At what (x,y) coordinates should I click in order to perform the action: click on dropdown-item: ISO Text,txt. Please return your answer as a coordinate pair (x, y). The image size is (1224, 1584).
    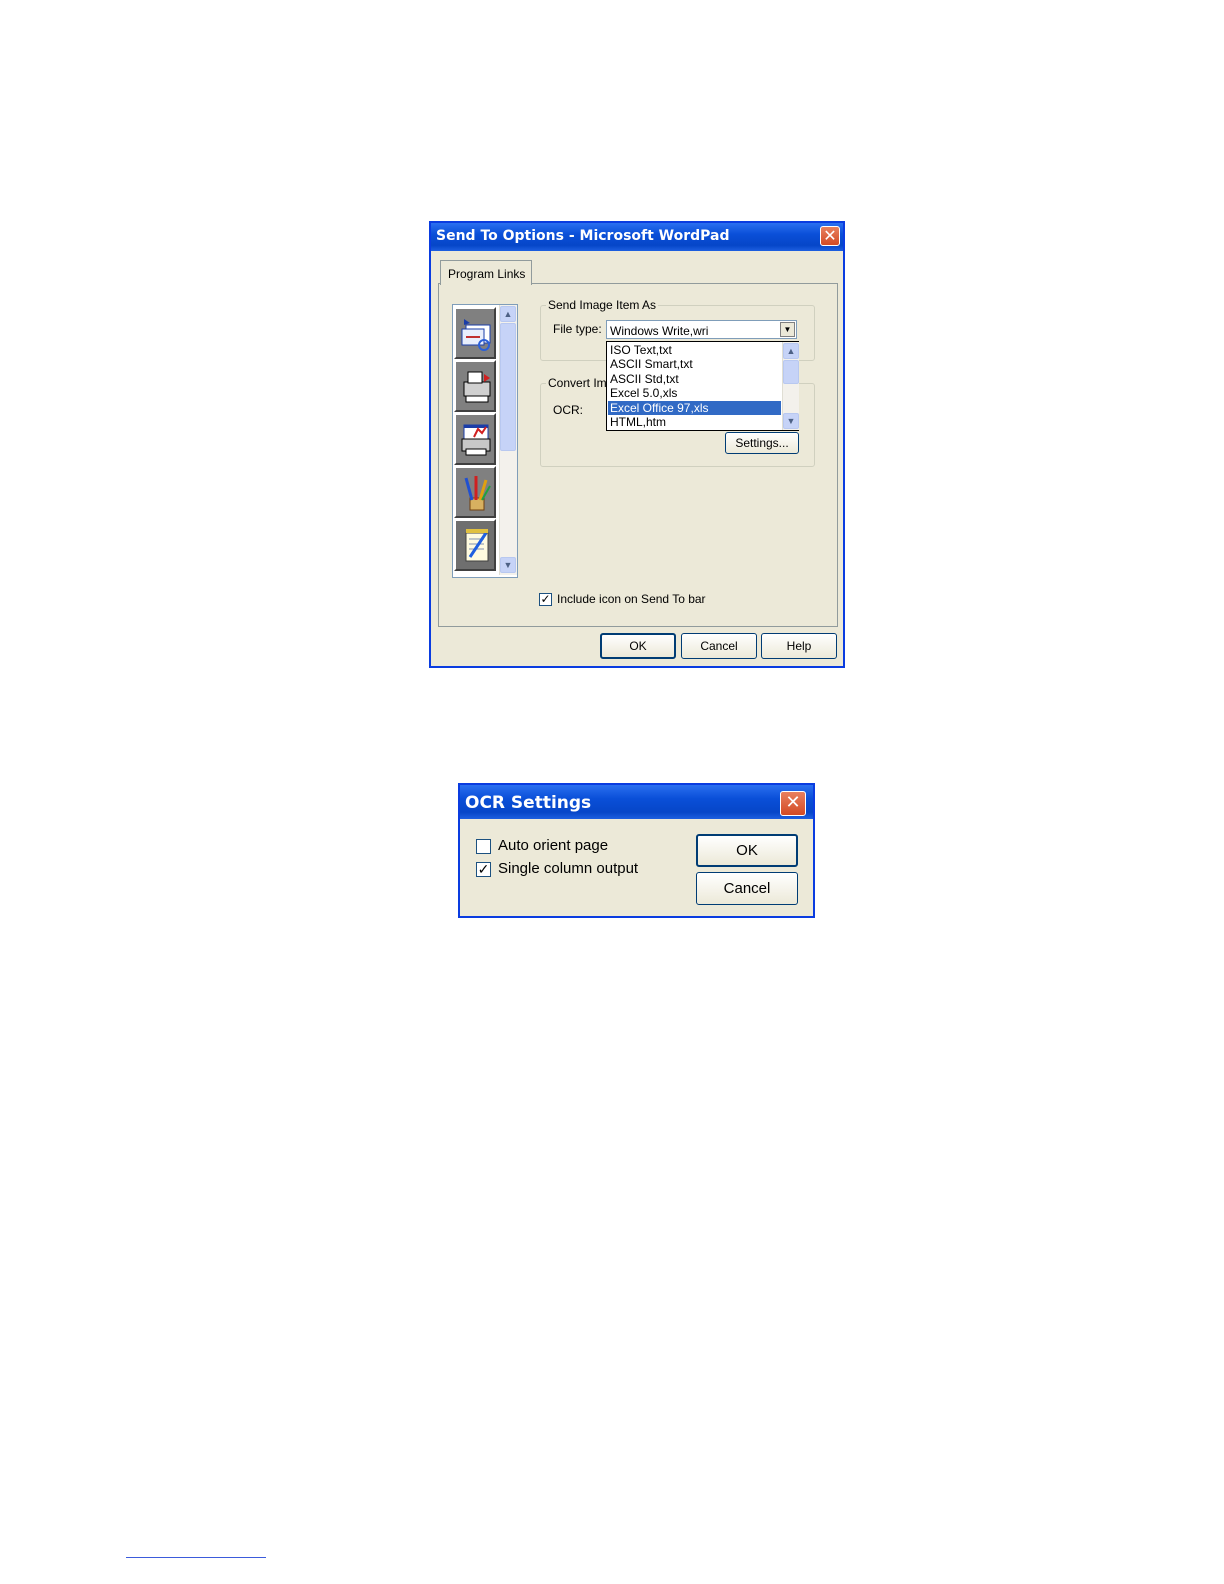
    Looking at the image, I should click on (694, 350).